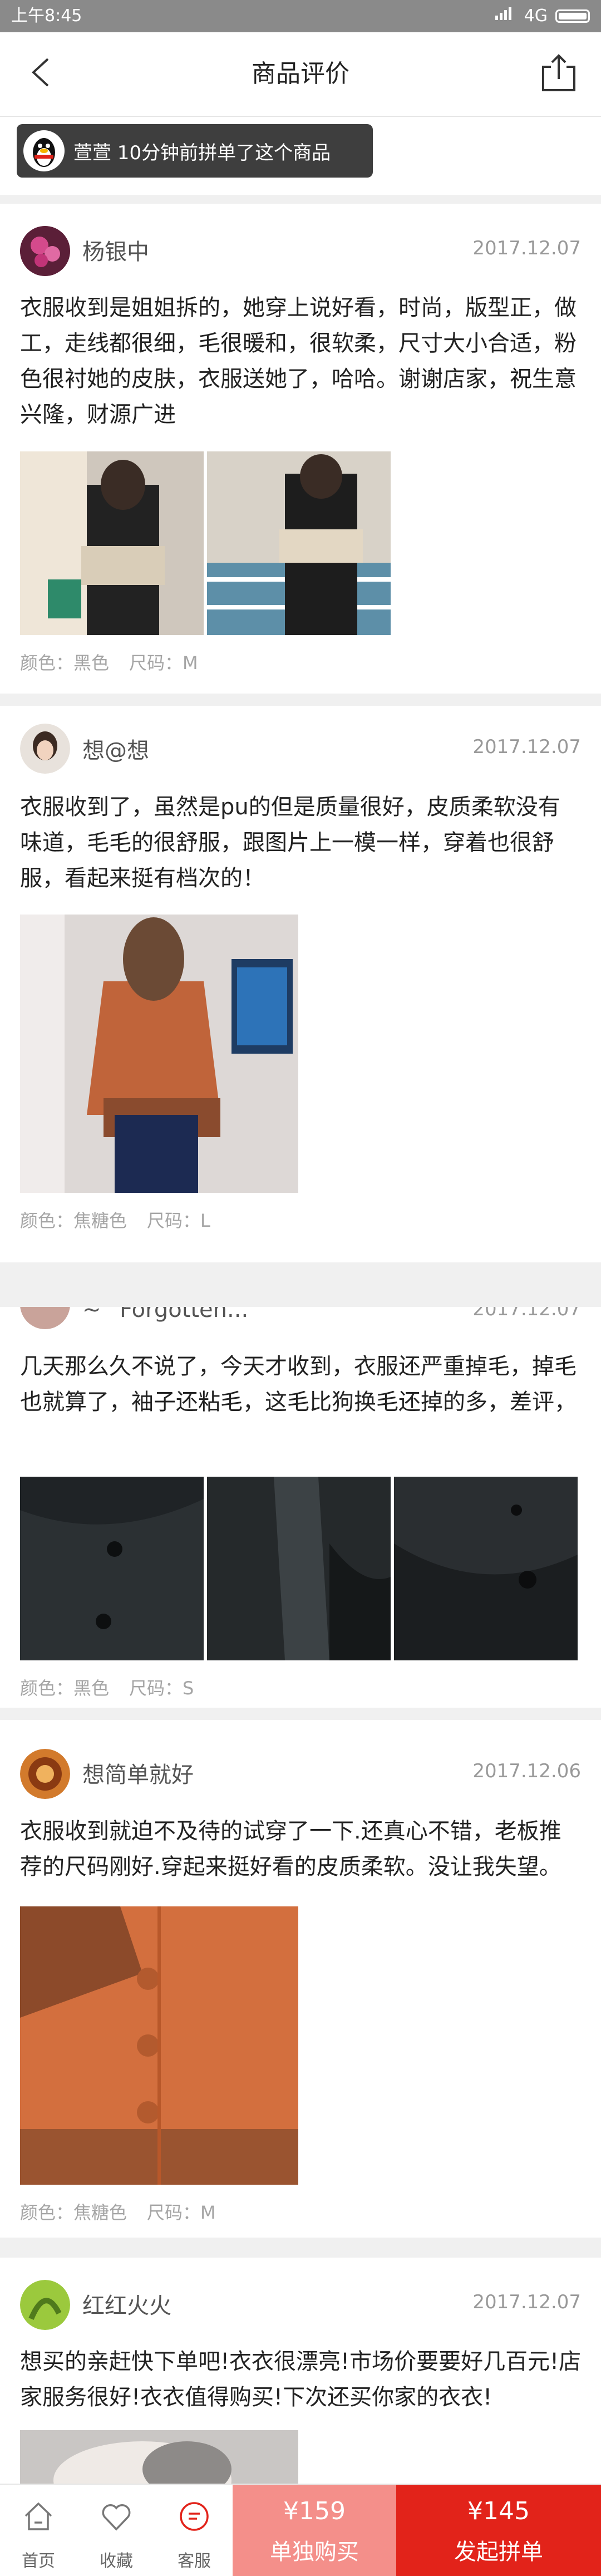 This screenshot has height=2576, width=601. I want to click on header: 商品评价, so click(300, 74).